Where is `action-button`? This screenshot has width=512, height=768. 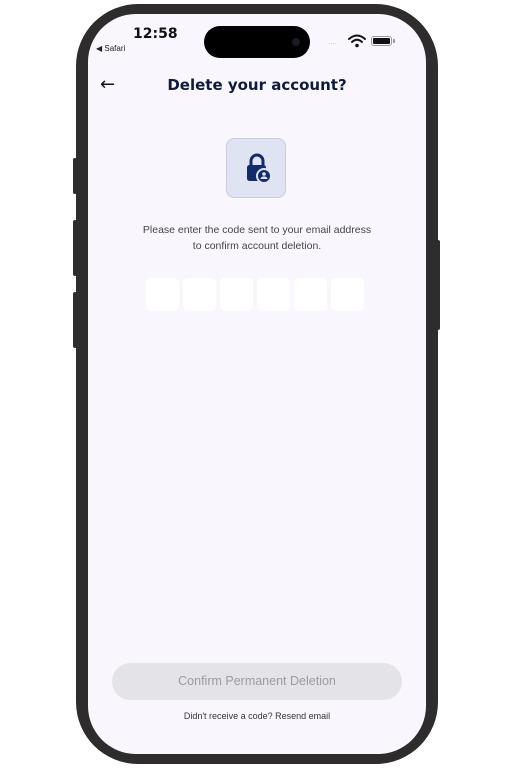
action-button is located at coordinates (75, 176).